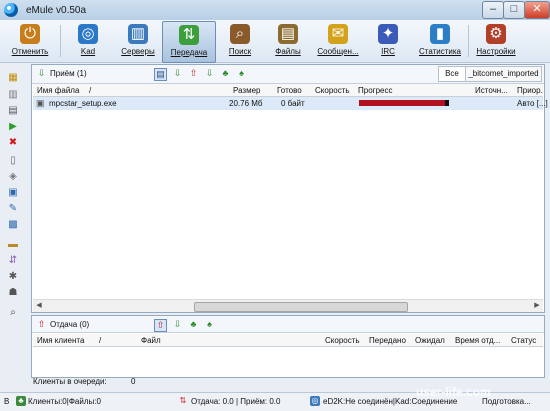 The width and height of the screenshot is (550, 411). Describe the element at coordinates (247, 90) in the screenshot. I see `header-size: Размер` at that location.